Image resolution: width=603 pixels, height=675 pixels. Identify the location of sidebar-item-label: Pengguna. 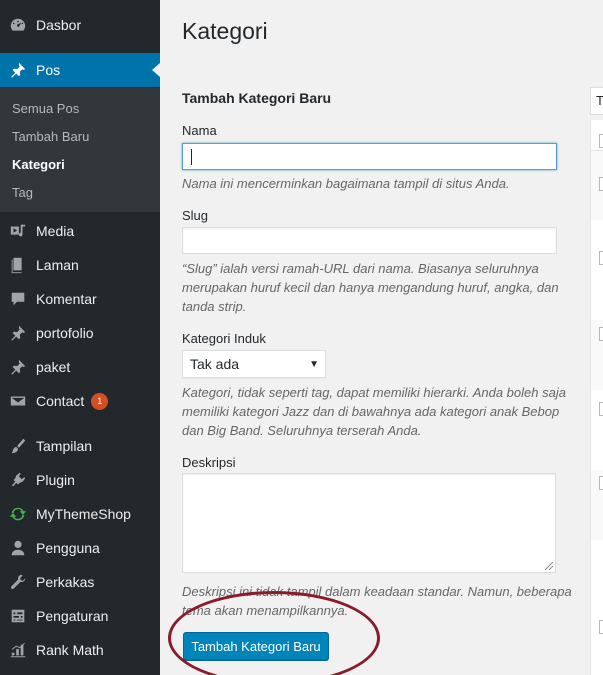
(68, 548).